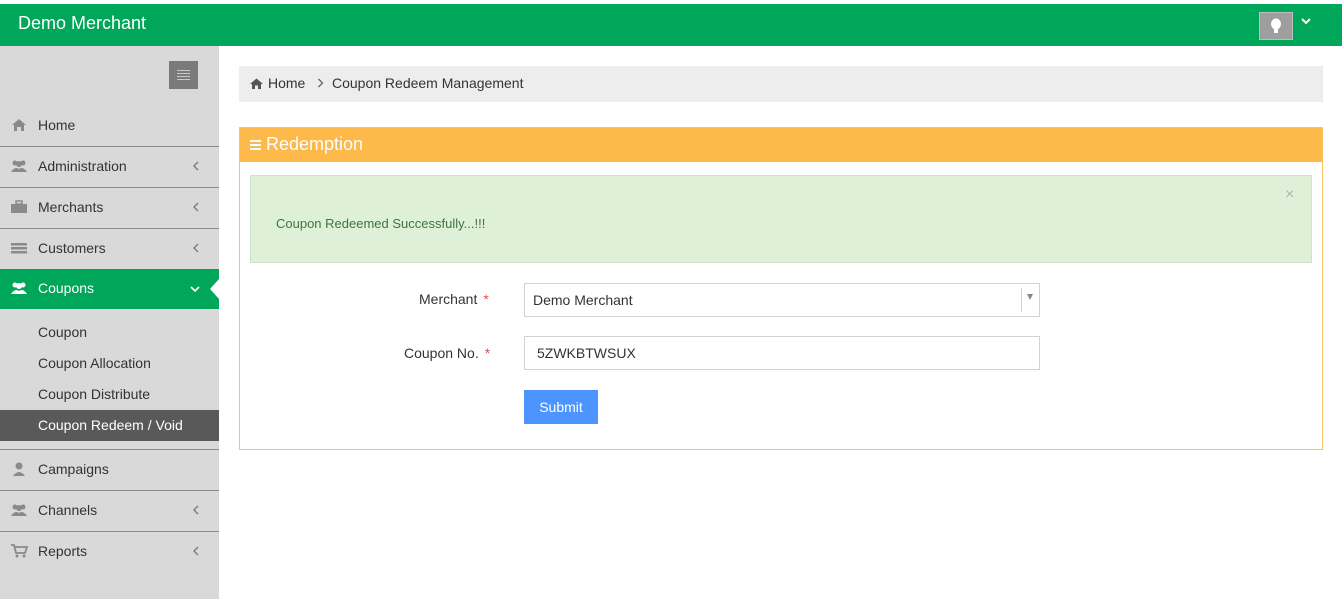 The image size is (1342, 599). What do you see at coordinates (72, 248) in the screenshot?
I see `sidebar-item-label: Customers` at bounding box center [72, 248].